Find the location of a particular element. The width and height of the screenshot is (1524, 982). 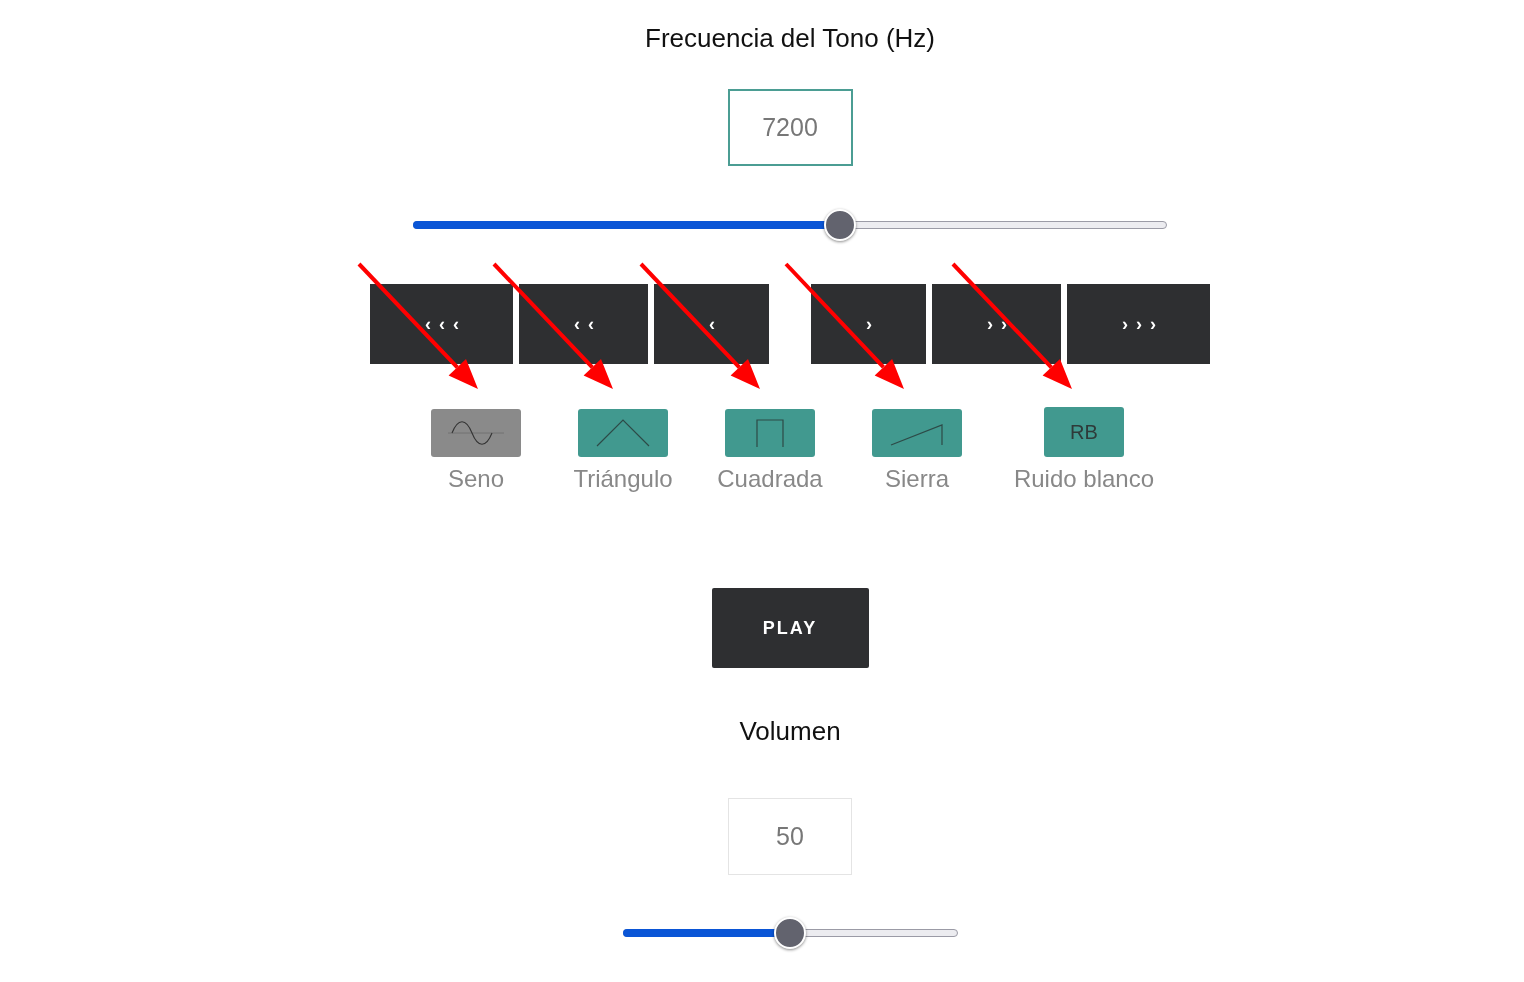

step-down-button: ‹ is located at coordinates (711, 324).